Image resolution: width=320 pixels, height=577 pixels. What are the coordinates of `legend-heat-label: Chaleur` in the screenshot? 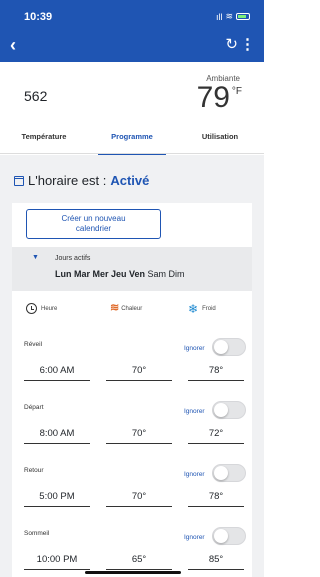 It's located at (132, 308).